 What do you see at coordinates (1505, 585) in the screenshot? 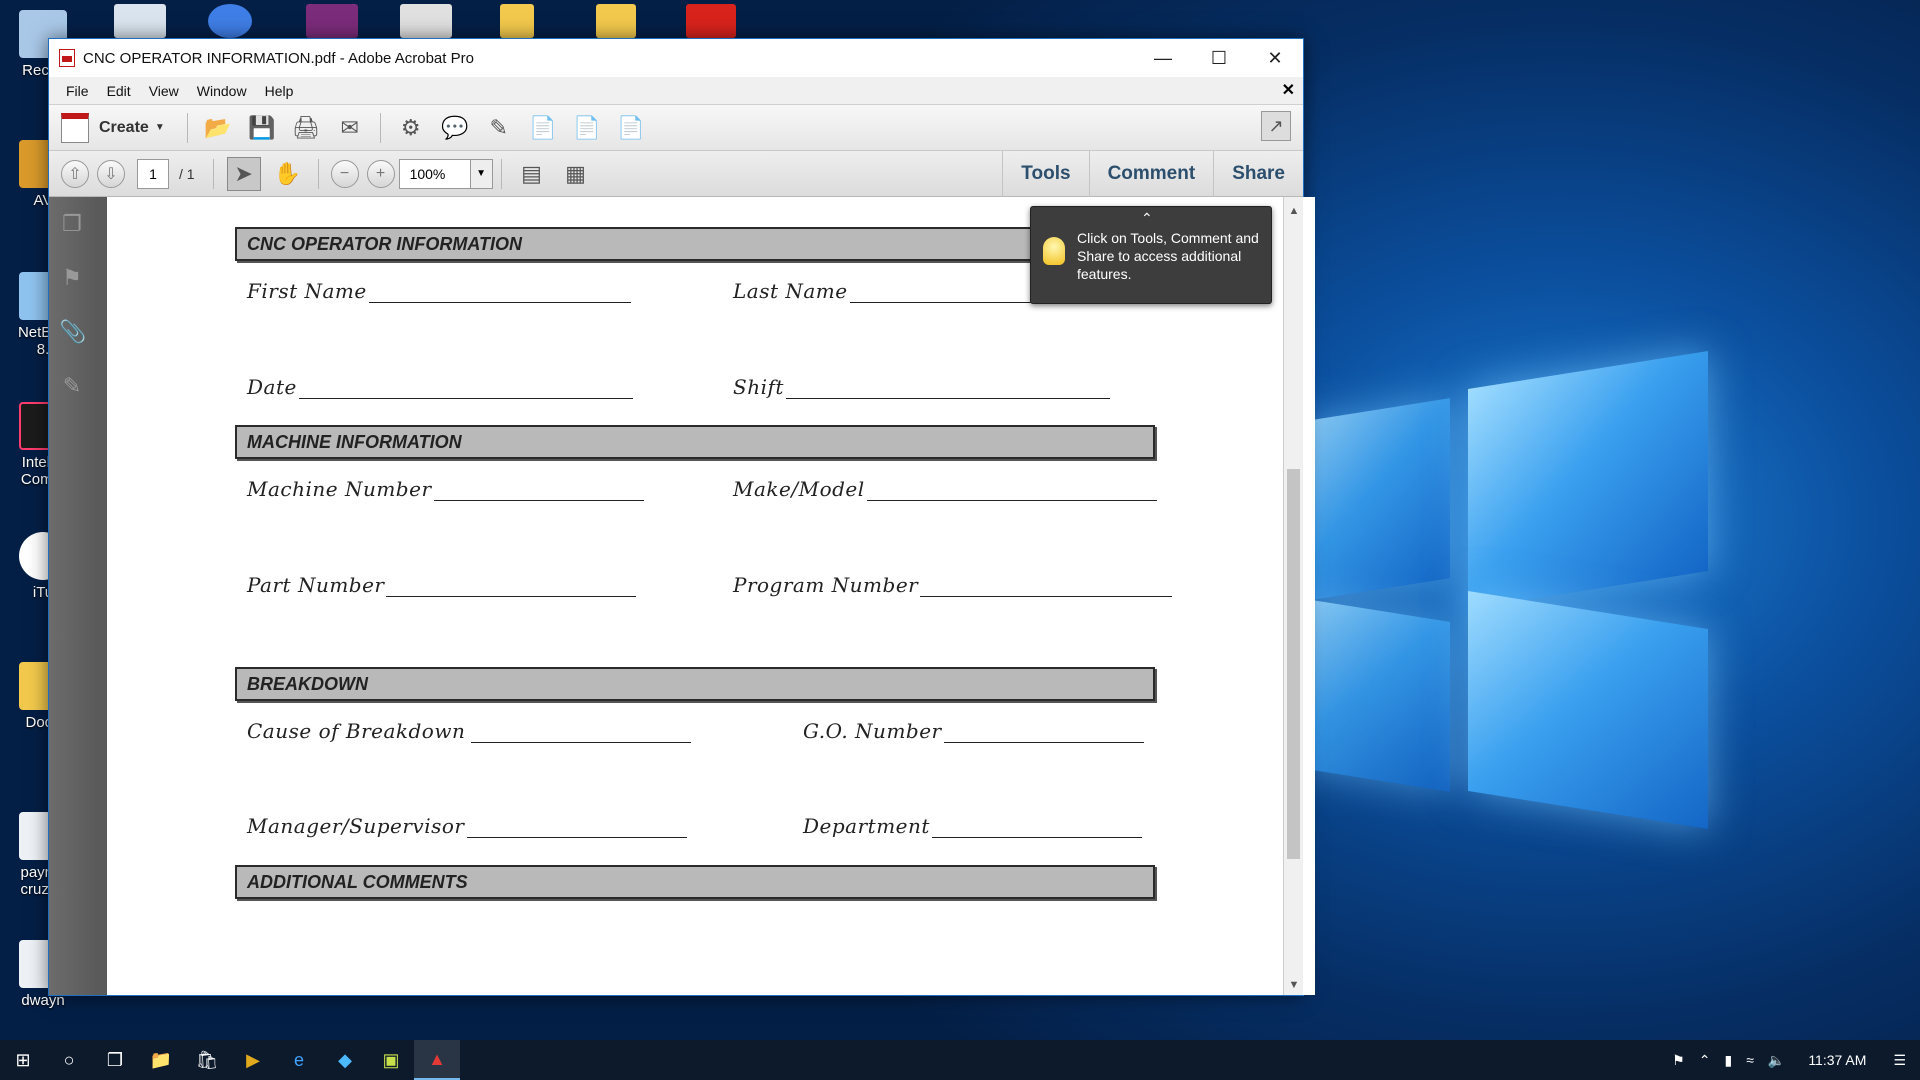
I see `windows-logo-wallpaper` at bounding box center [1505, 585].